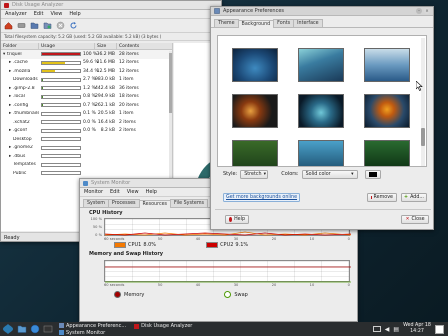 This screenshot has height=336, width=448. What do you see at coordinates (308, 23) in the screenshot?
I see `tab-interface: Interface` at bounding box center [308, 23].